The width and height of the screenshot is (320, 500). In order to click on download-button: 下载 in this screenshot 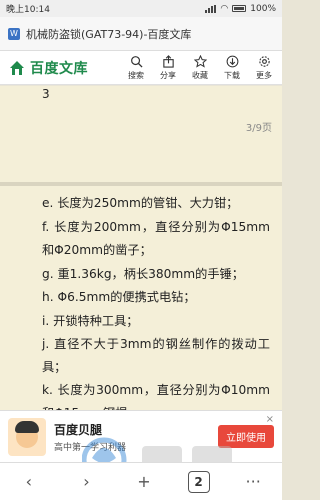, I will do `click(232, 68)`.